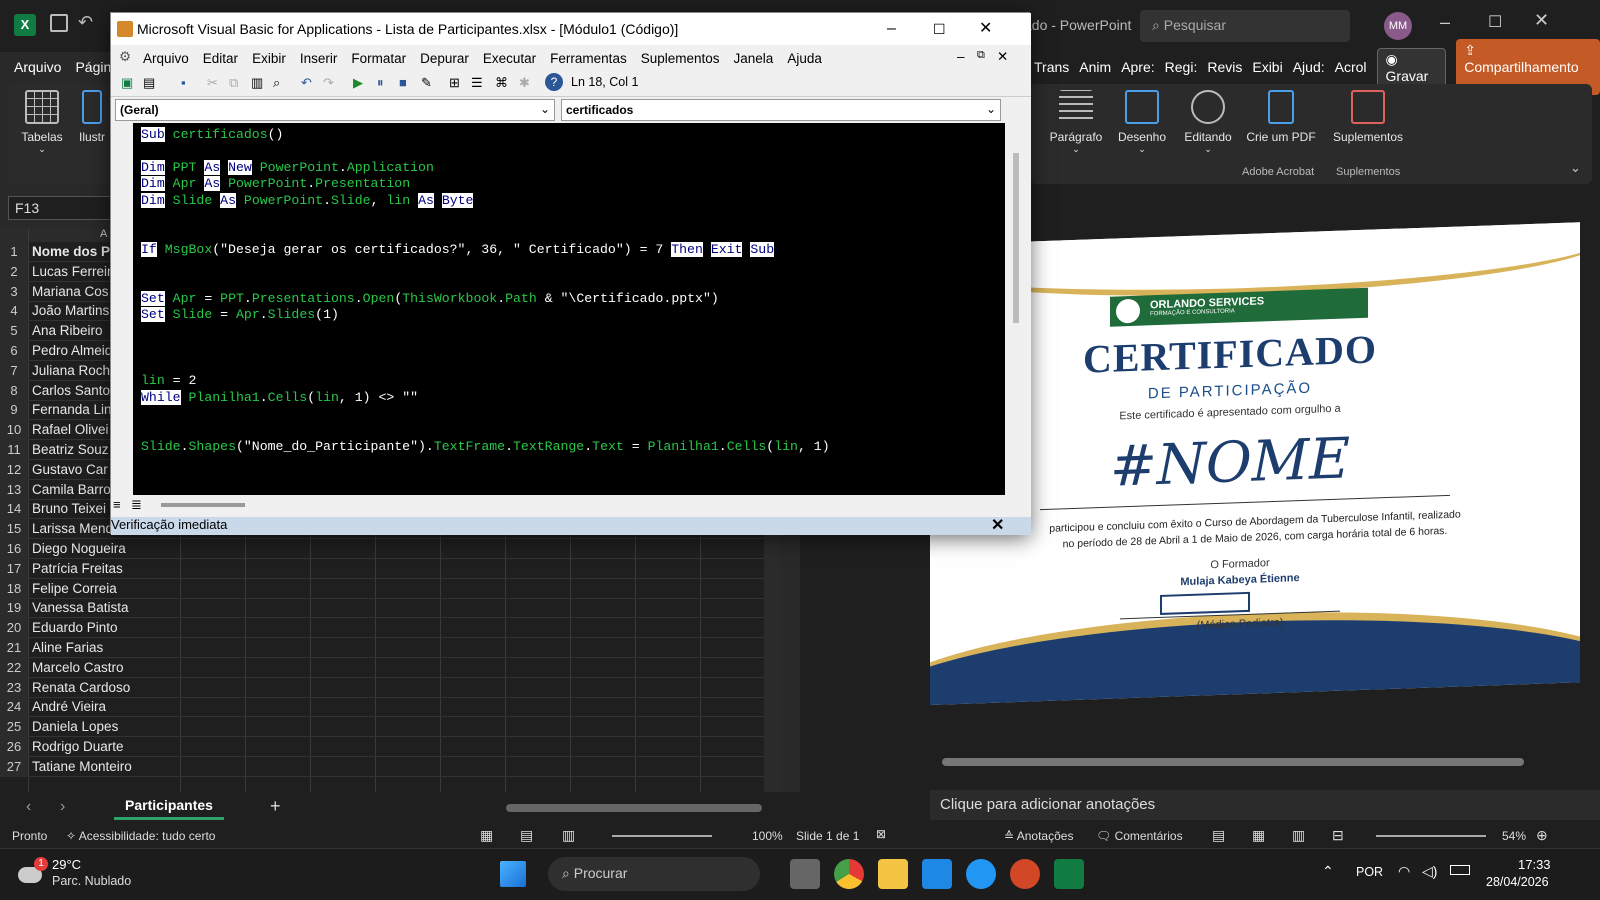  I want to click on row-number: 4, so click(14, 311).